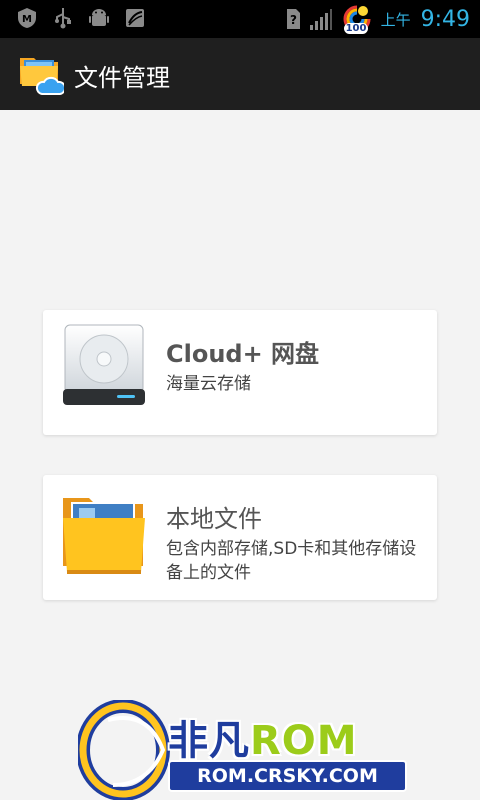 The image size is (480, 800). I want to click on weather-battery-icon: 100, so click(357, 19).